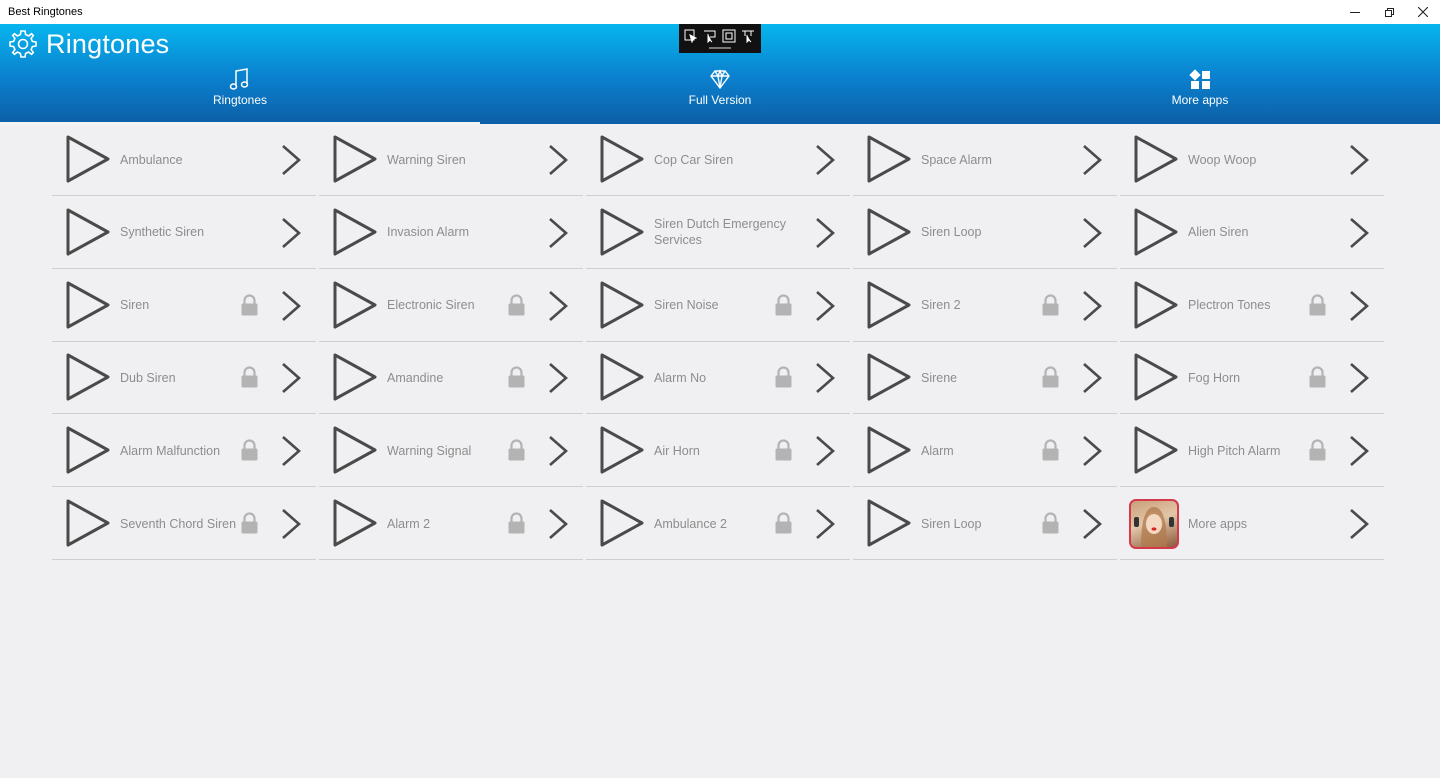 The height and width of the screenshot is (778, 1440). I want to click on ringtone-item: Cop Car Siren, so click(718, 160).